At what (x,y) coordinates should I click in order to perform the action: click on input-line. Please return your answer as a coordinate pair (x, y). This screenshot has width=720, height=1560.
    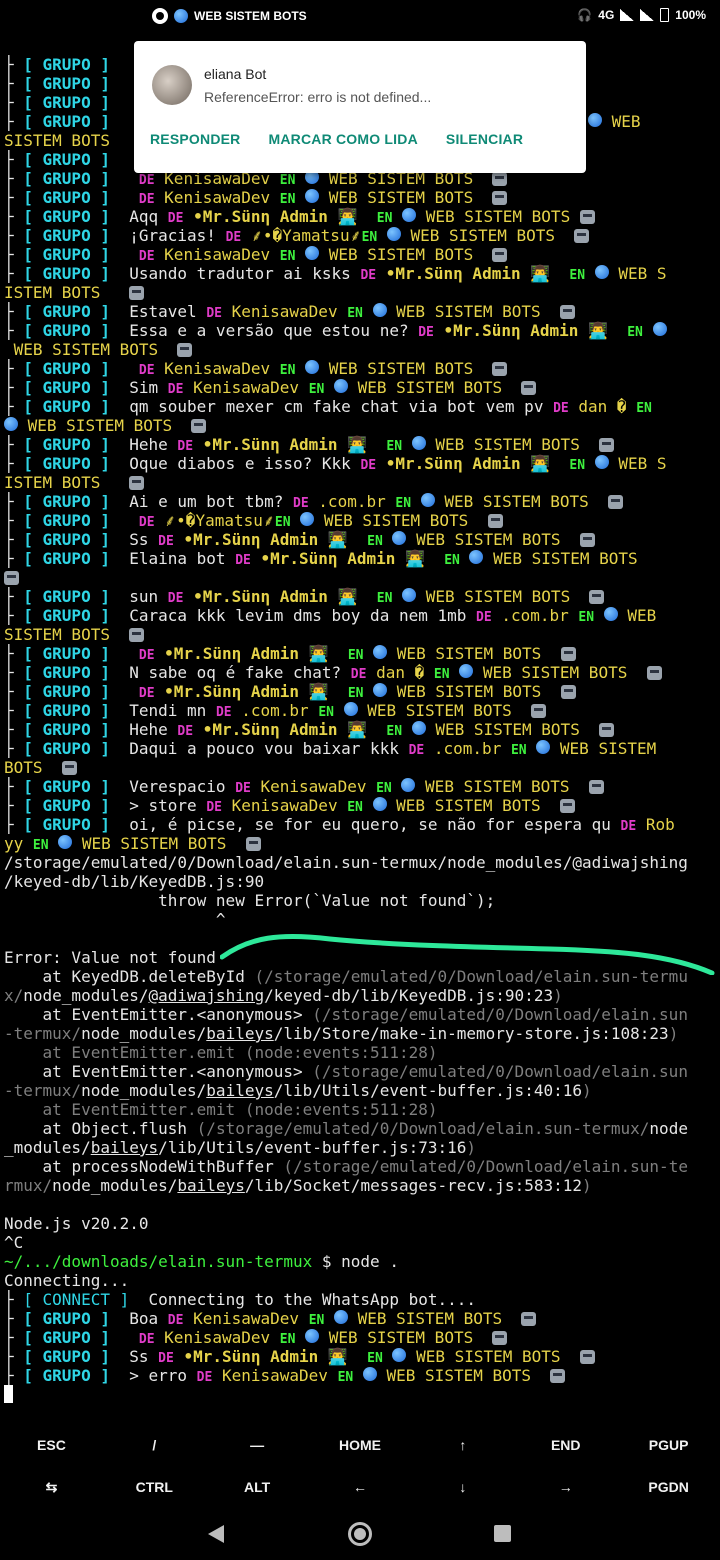
    Looking at the image, I should click on (360, 1394).